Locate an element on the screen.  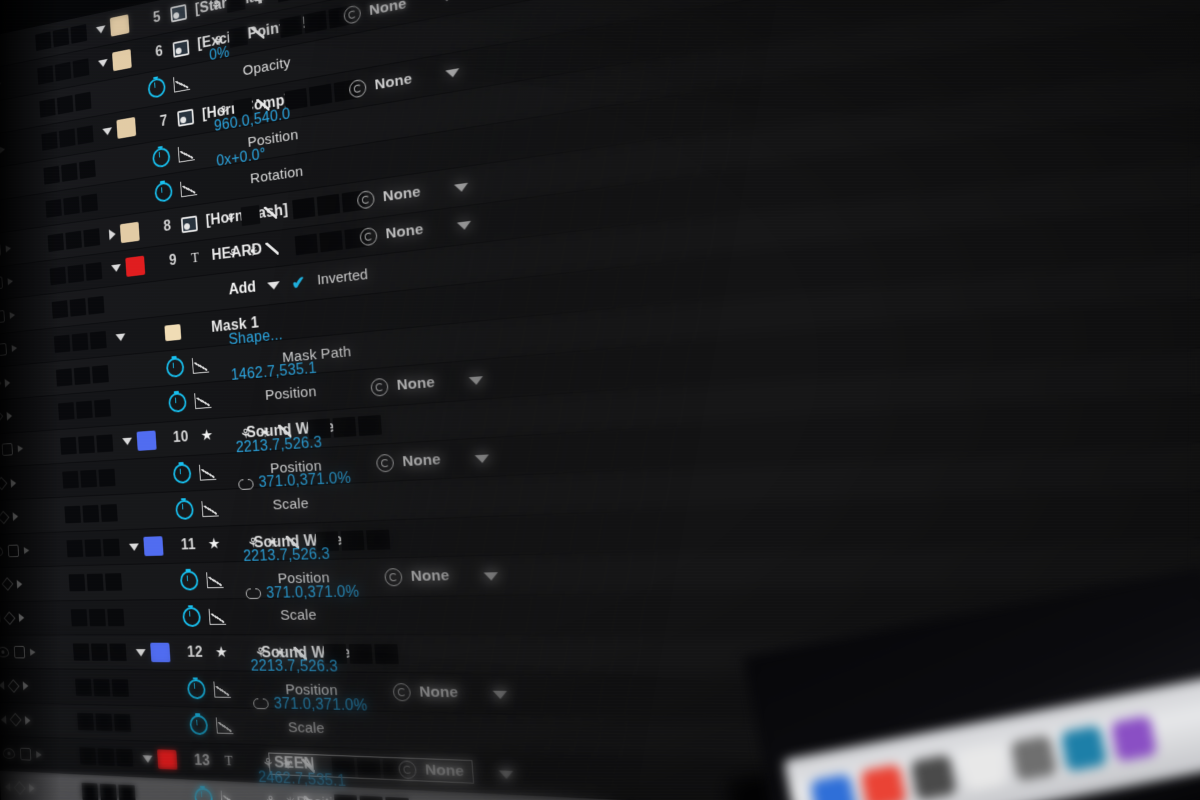
mask-chip-glyph is located at coordinates (173, 332).